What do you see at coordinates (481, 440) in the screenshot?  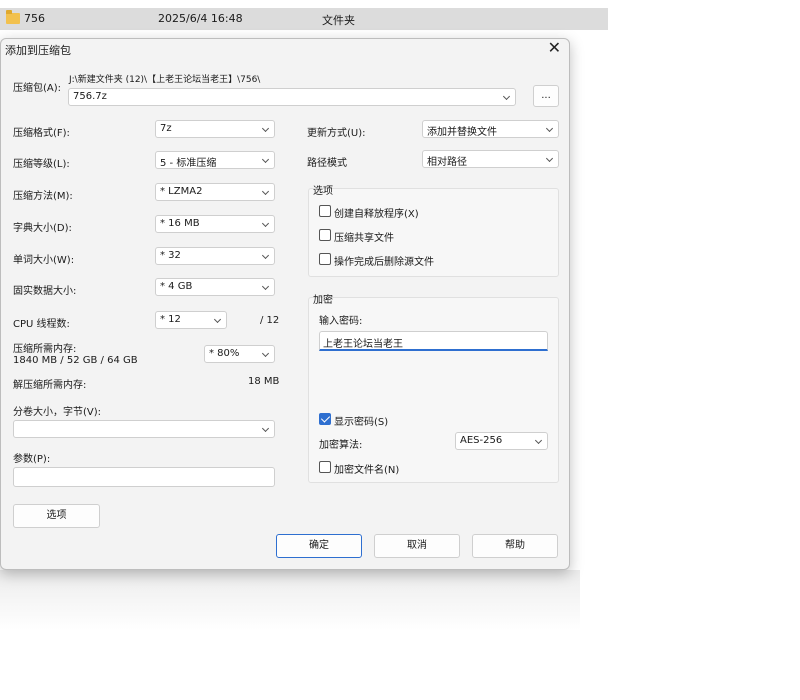 I see `encryption-method-value: AES-256` at bounding box center [481, 440].